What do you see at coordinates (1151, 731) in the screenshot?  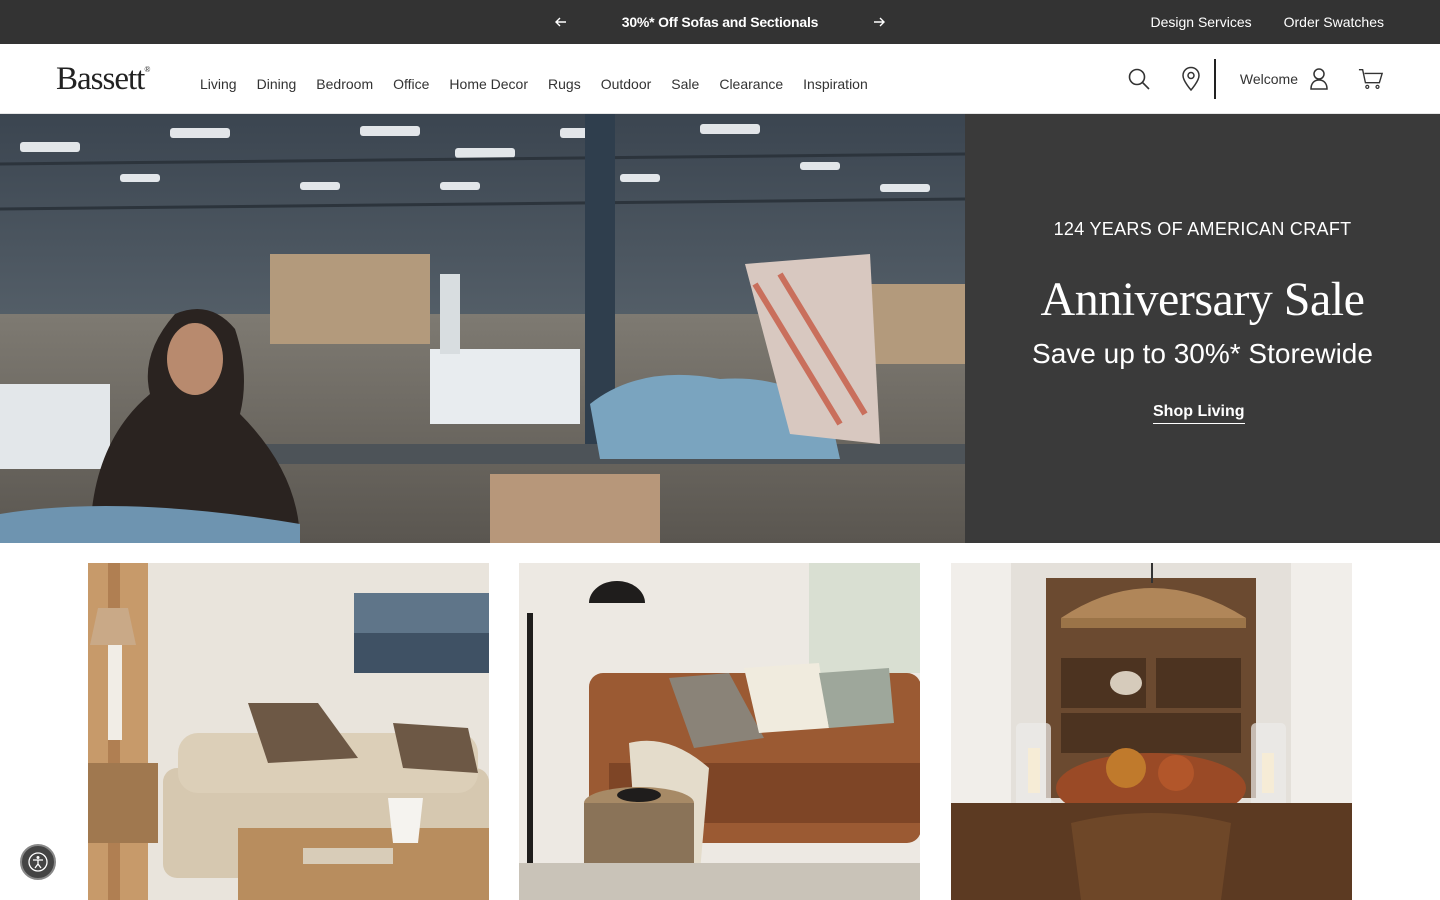 I see `dining-room-tile` at bounding box center [1151, 731].